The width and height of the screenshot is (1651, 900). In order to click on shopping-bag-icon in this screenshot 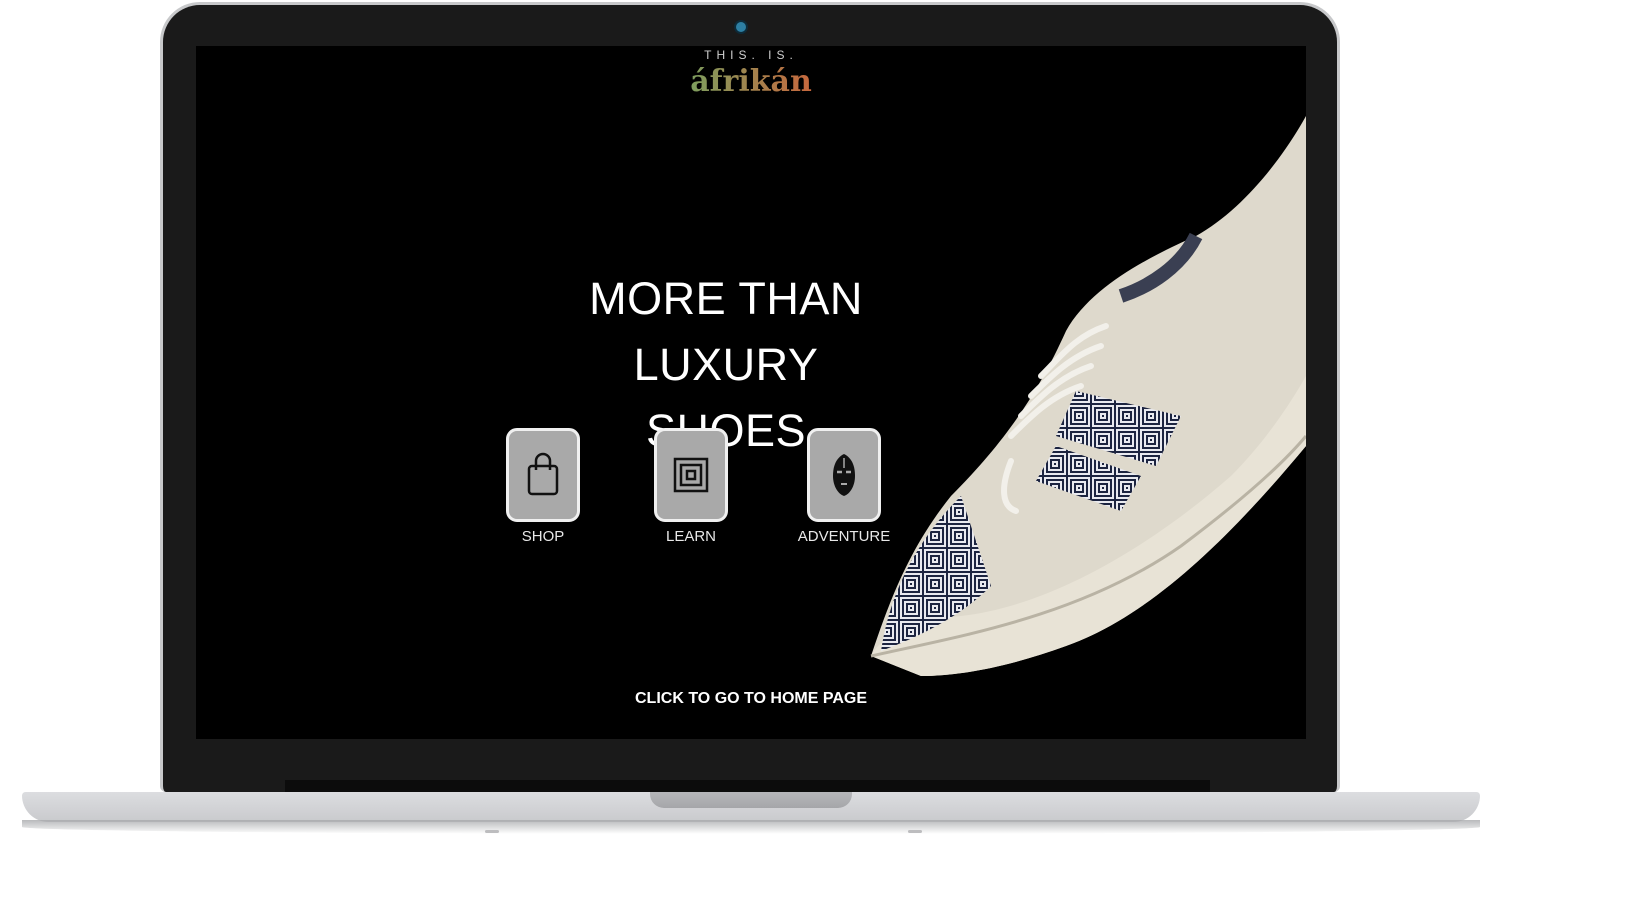, I will do `click(543, 474)`.